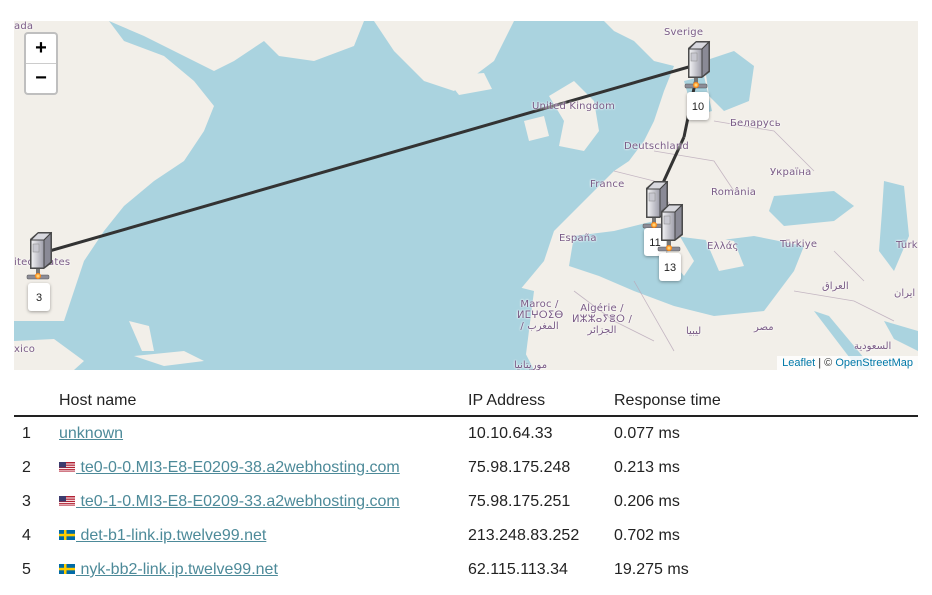 The image size is (932, 595). What do you see at coordinates (263, 401) in the screenshot?
I see `column-header-host: Host name` at bounding box center [263, 401].